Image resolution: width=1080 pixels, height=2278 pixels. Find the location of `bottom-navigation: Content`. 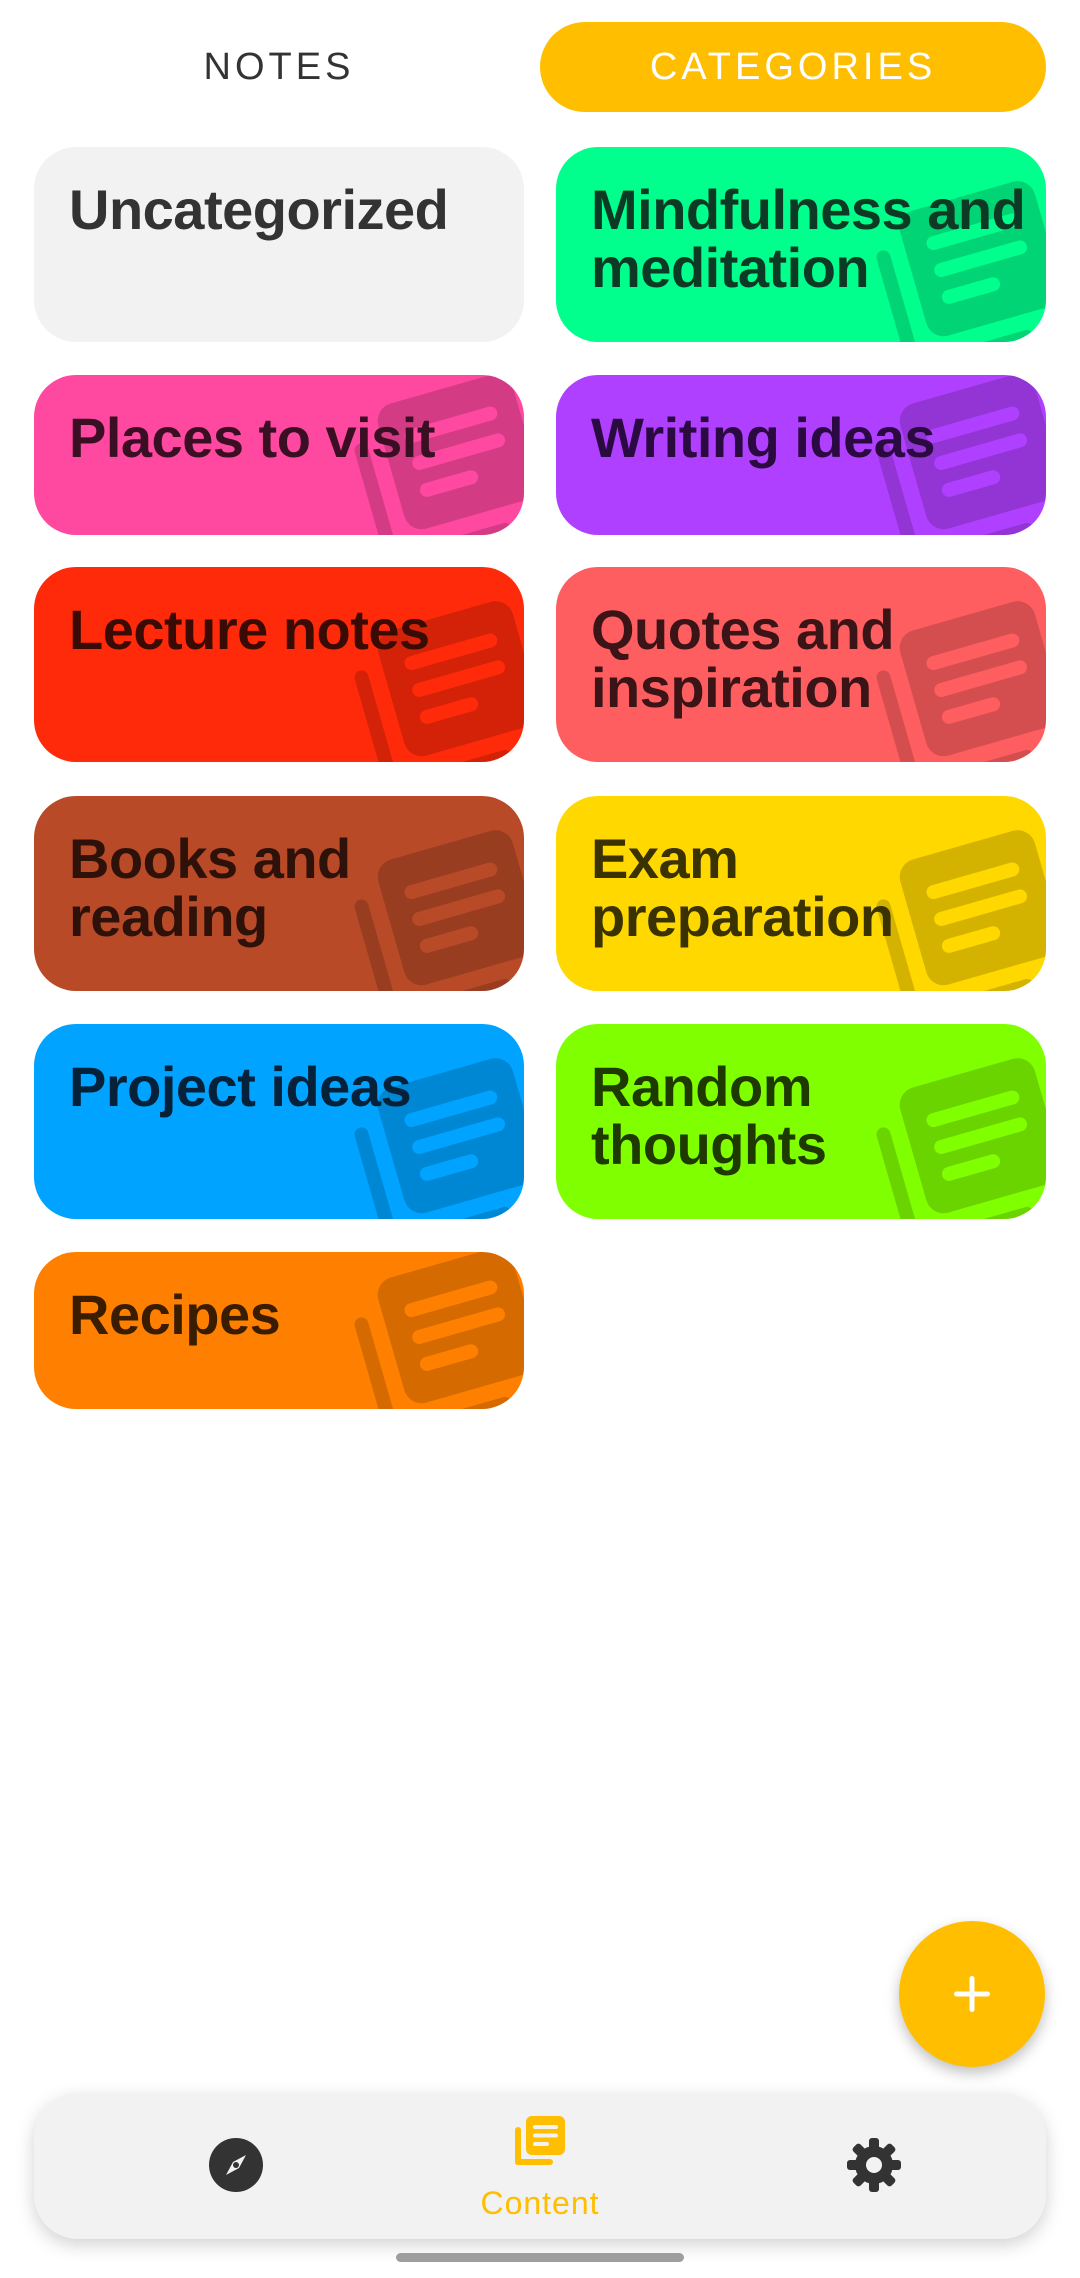

bottom-navigation: Content is located at coordinates (540, 2166).